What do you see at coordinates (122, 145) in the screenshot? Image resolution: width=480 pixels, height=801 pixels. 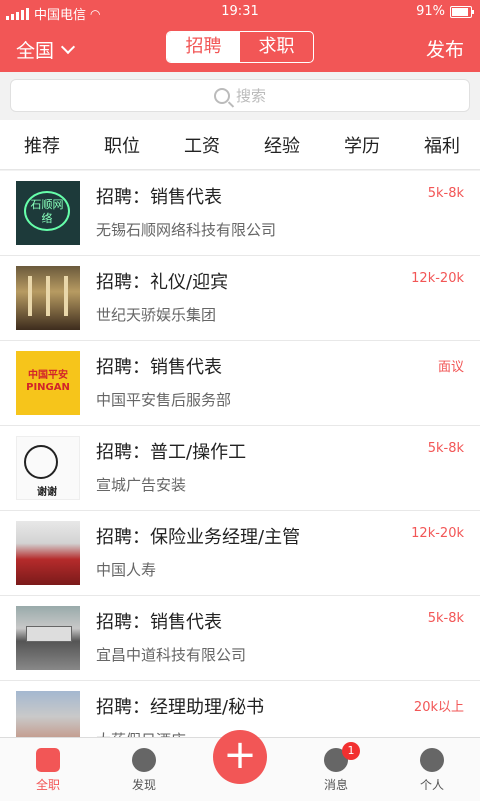 I see `filter-position: 职位` at bounding box center [122, 145].